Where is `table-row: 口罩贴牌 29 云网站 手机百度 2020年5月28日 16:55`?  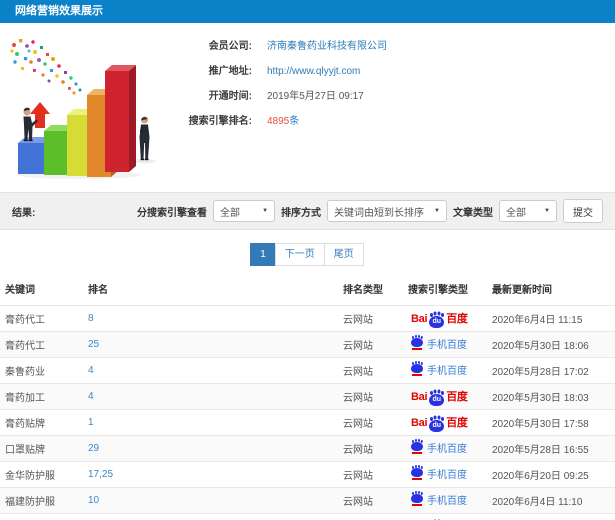 table-row: 口罩贴牌 29 云网站 手机百度 2020年5月28日 16:55 is located at coordinates (307, 448).